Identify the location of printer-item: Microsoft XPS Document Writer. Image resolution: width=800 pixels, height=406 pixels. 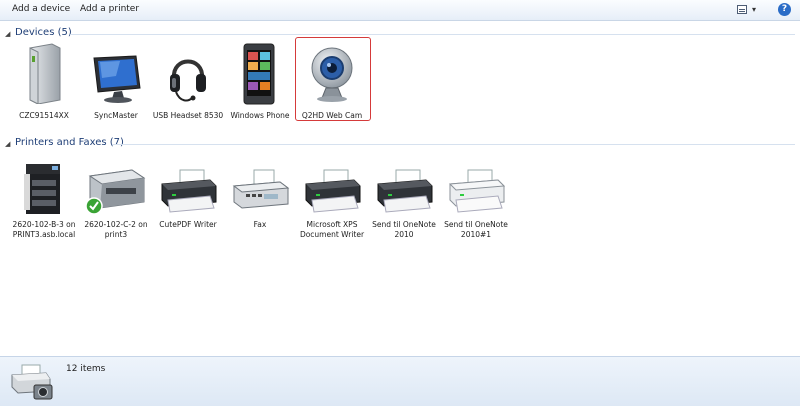
(332, 202).